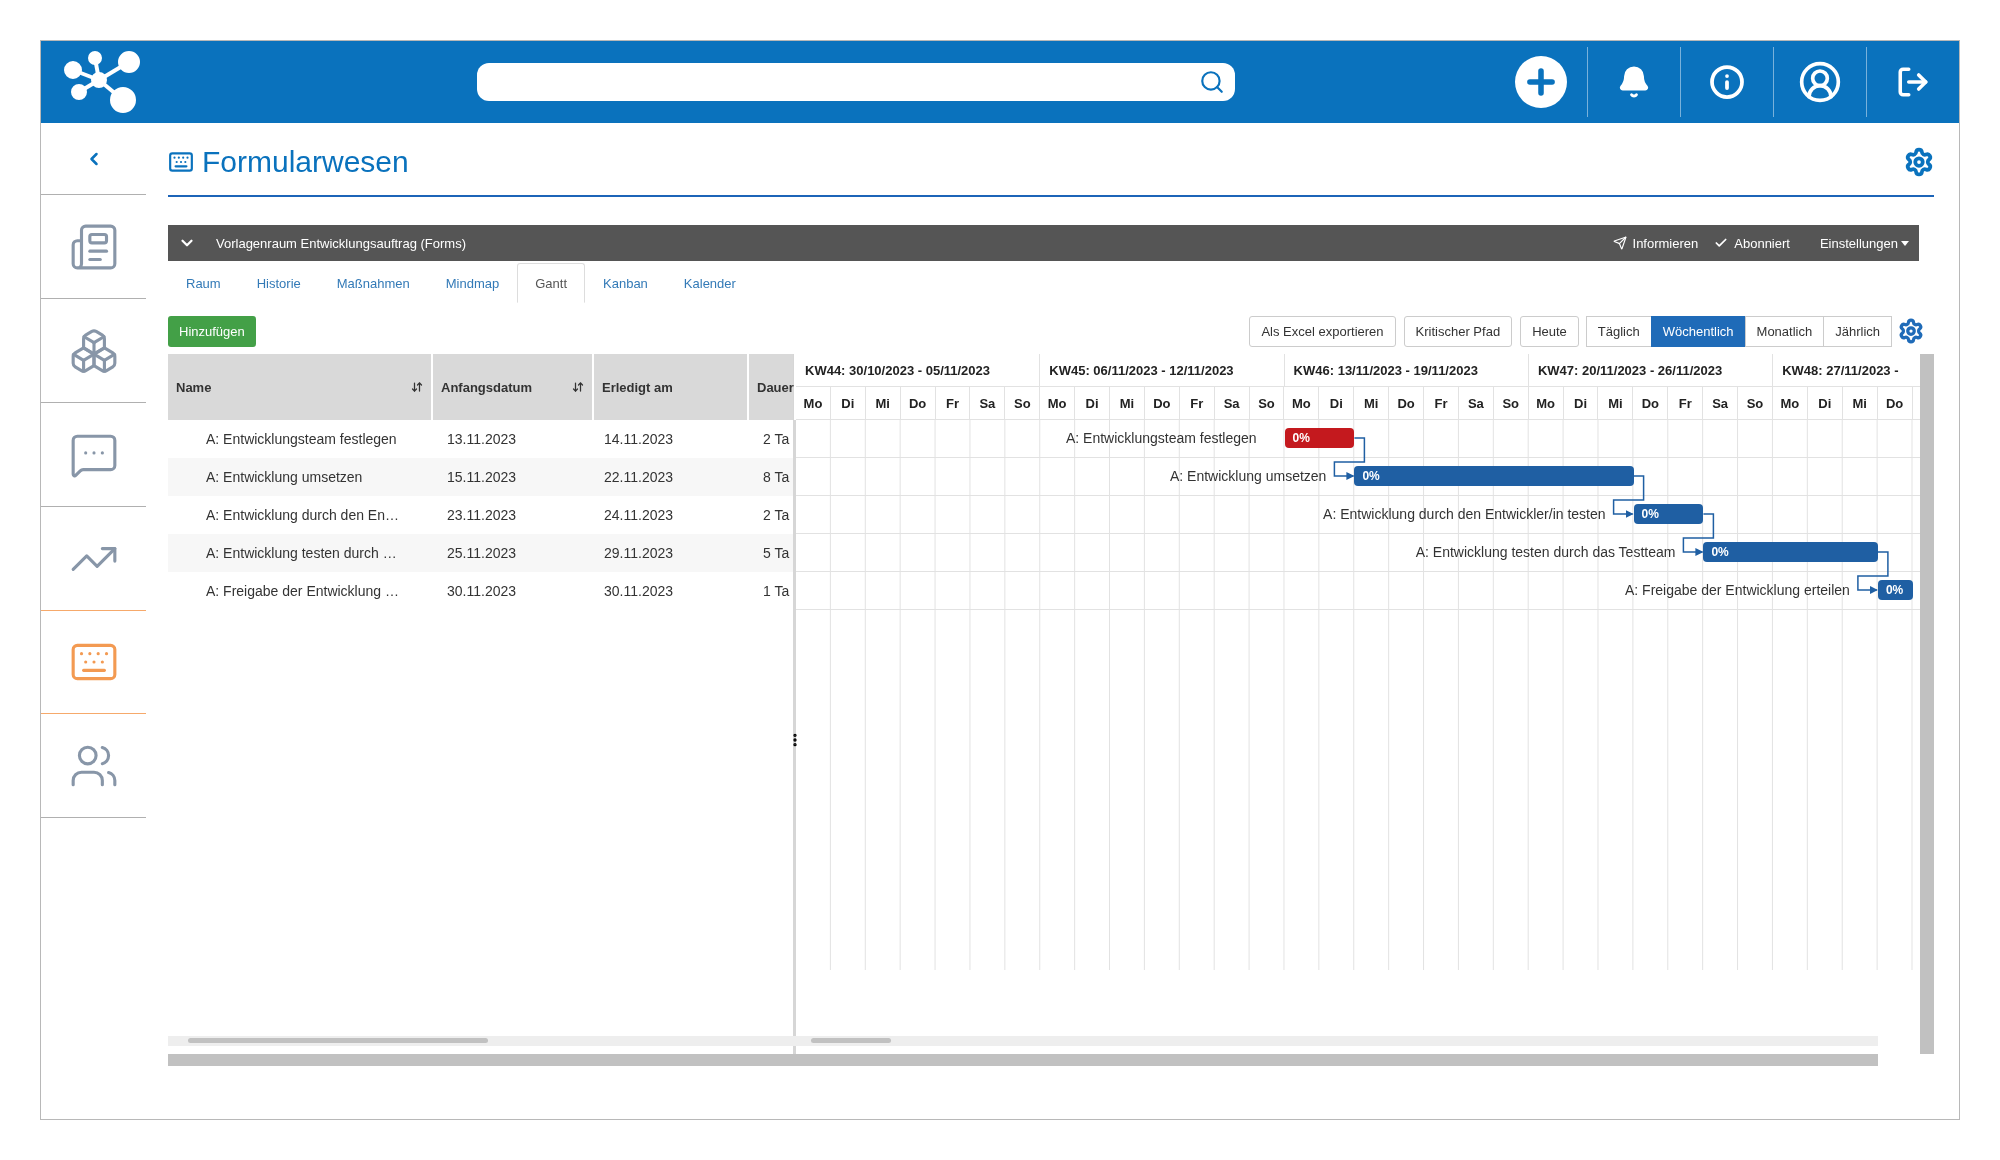 Image resolution: width=2000 pixels, height=1160 pixels. I want to click on page-title: Formularwesen, so click(305, 162).